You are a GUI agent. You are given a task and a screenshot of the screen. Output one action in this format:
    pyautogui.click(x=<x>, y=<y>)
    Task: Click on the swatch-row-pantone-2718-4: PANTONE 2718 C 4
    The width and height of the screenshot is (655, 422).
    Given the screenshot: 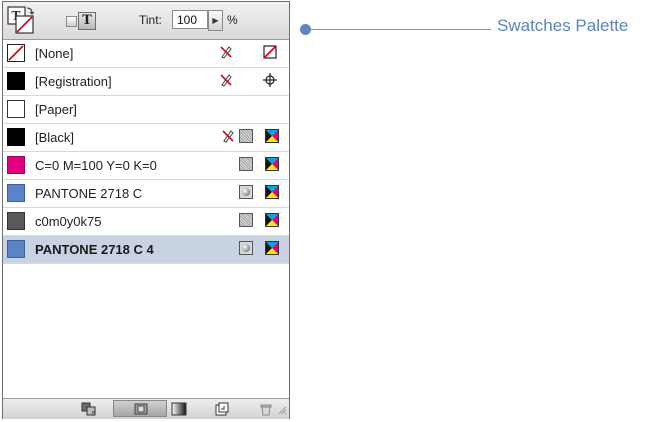 What is the action you would take?
    pyautogui.click(x=146, y=250)
    